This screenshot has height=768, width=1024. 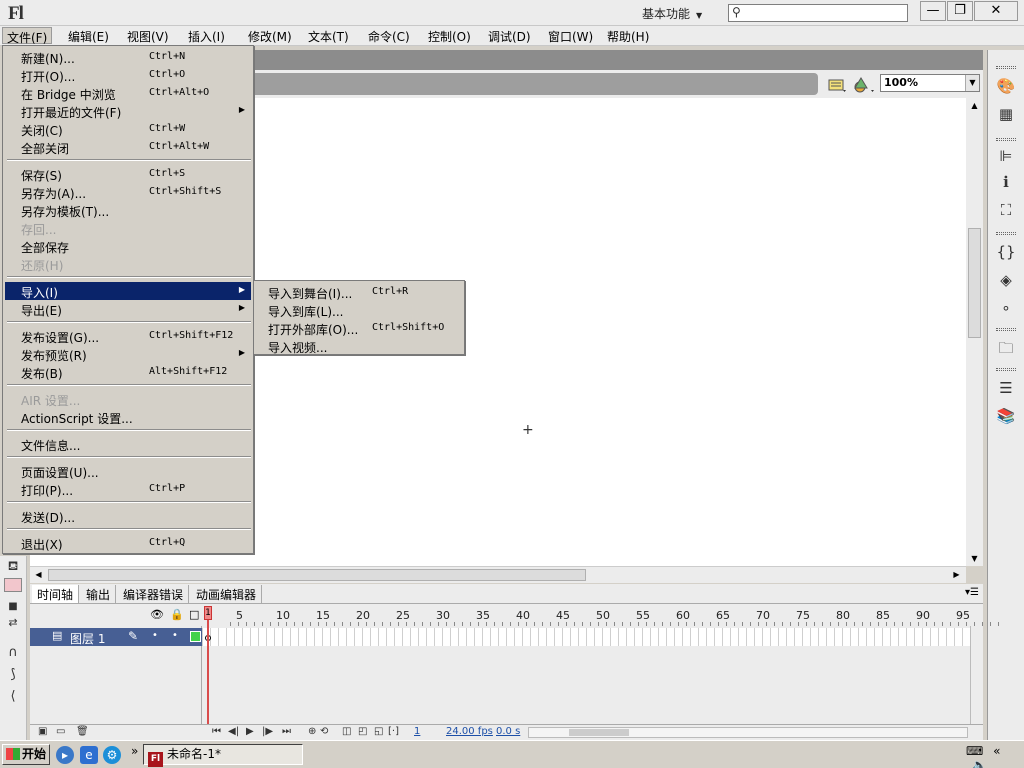 I want to click on properties-icon: ☰, so click(x=1006, y=388).